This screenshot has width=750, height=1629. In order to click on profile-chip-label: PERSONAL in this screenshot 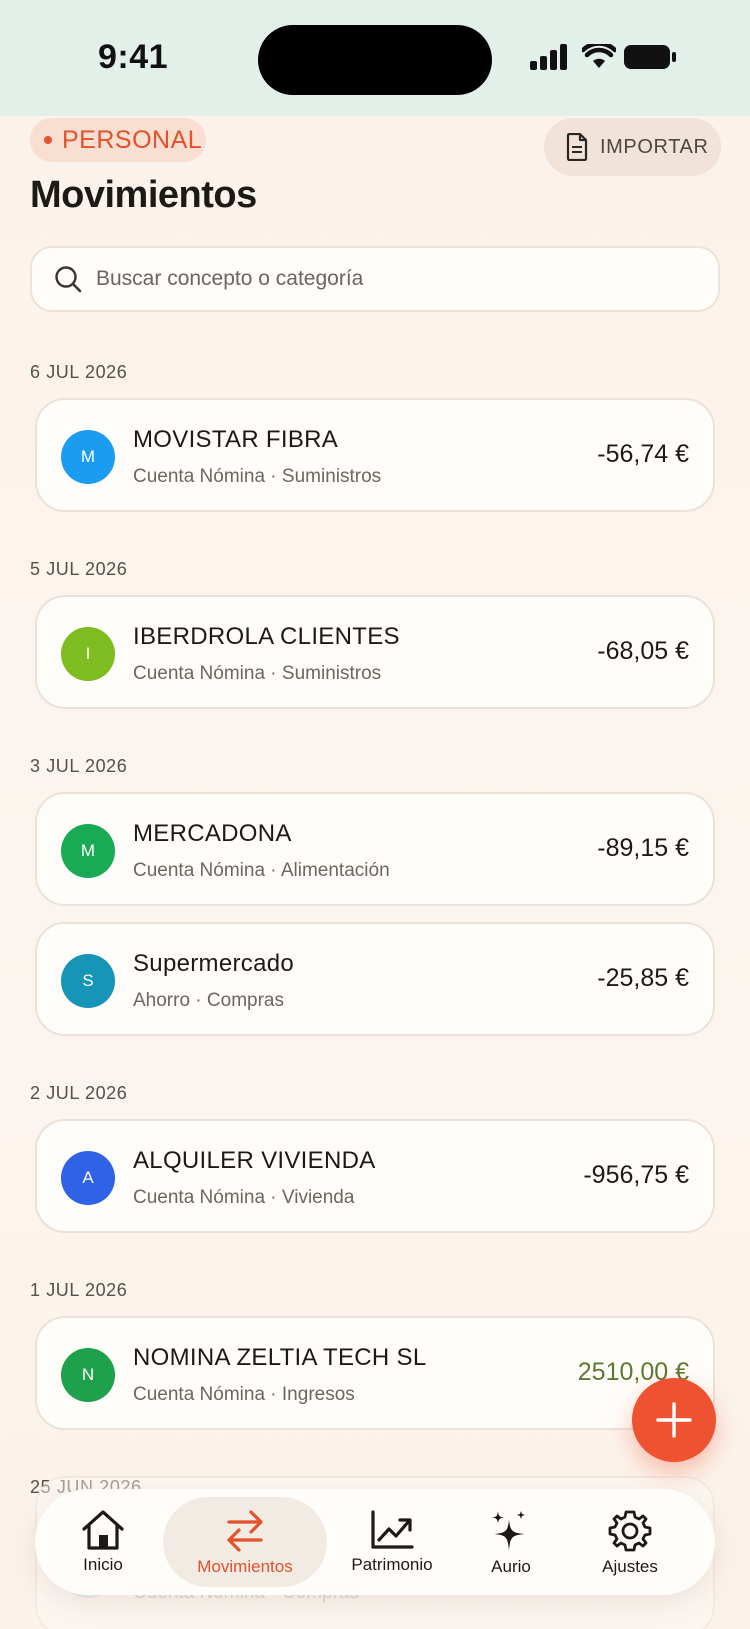, I will do `click(132, 139)`.